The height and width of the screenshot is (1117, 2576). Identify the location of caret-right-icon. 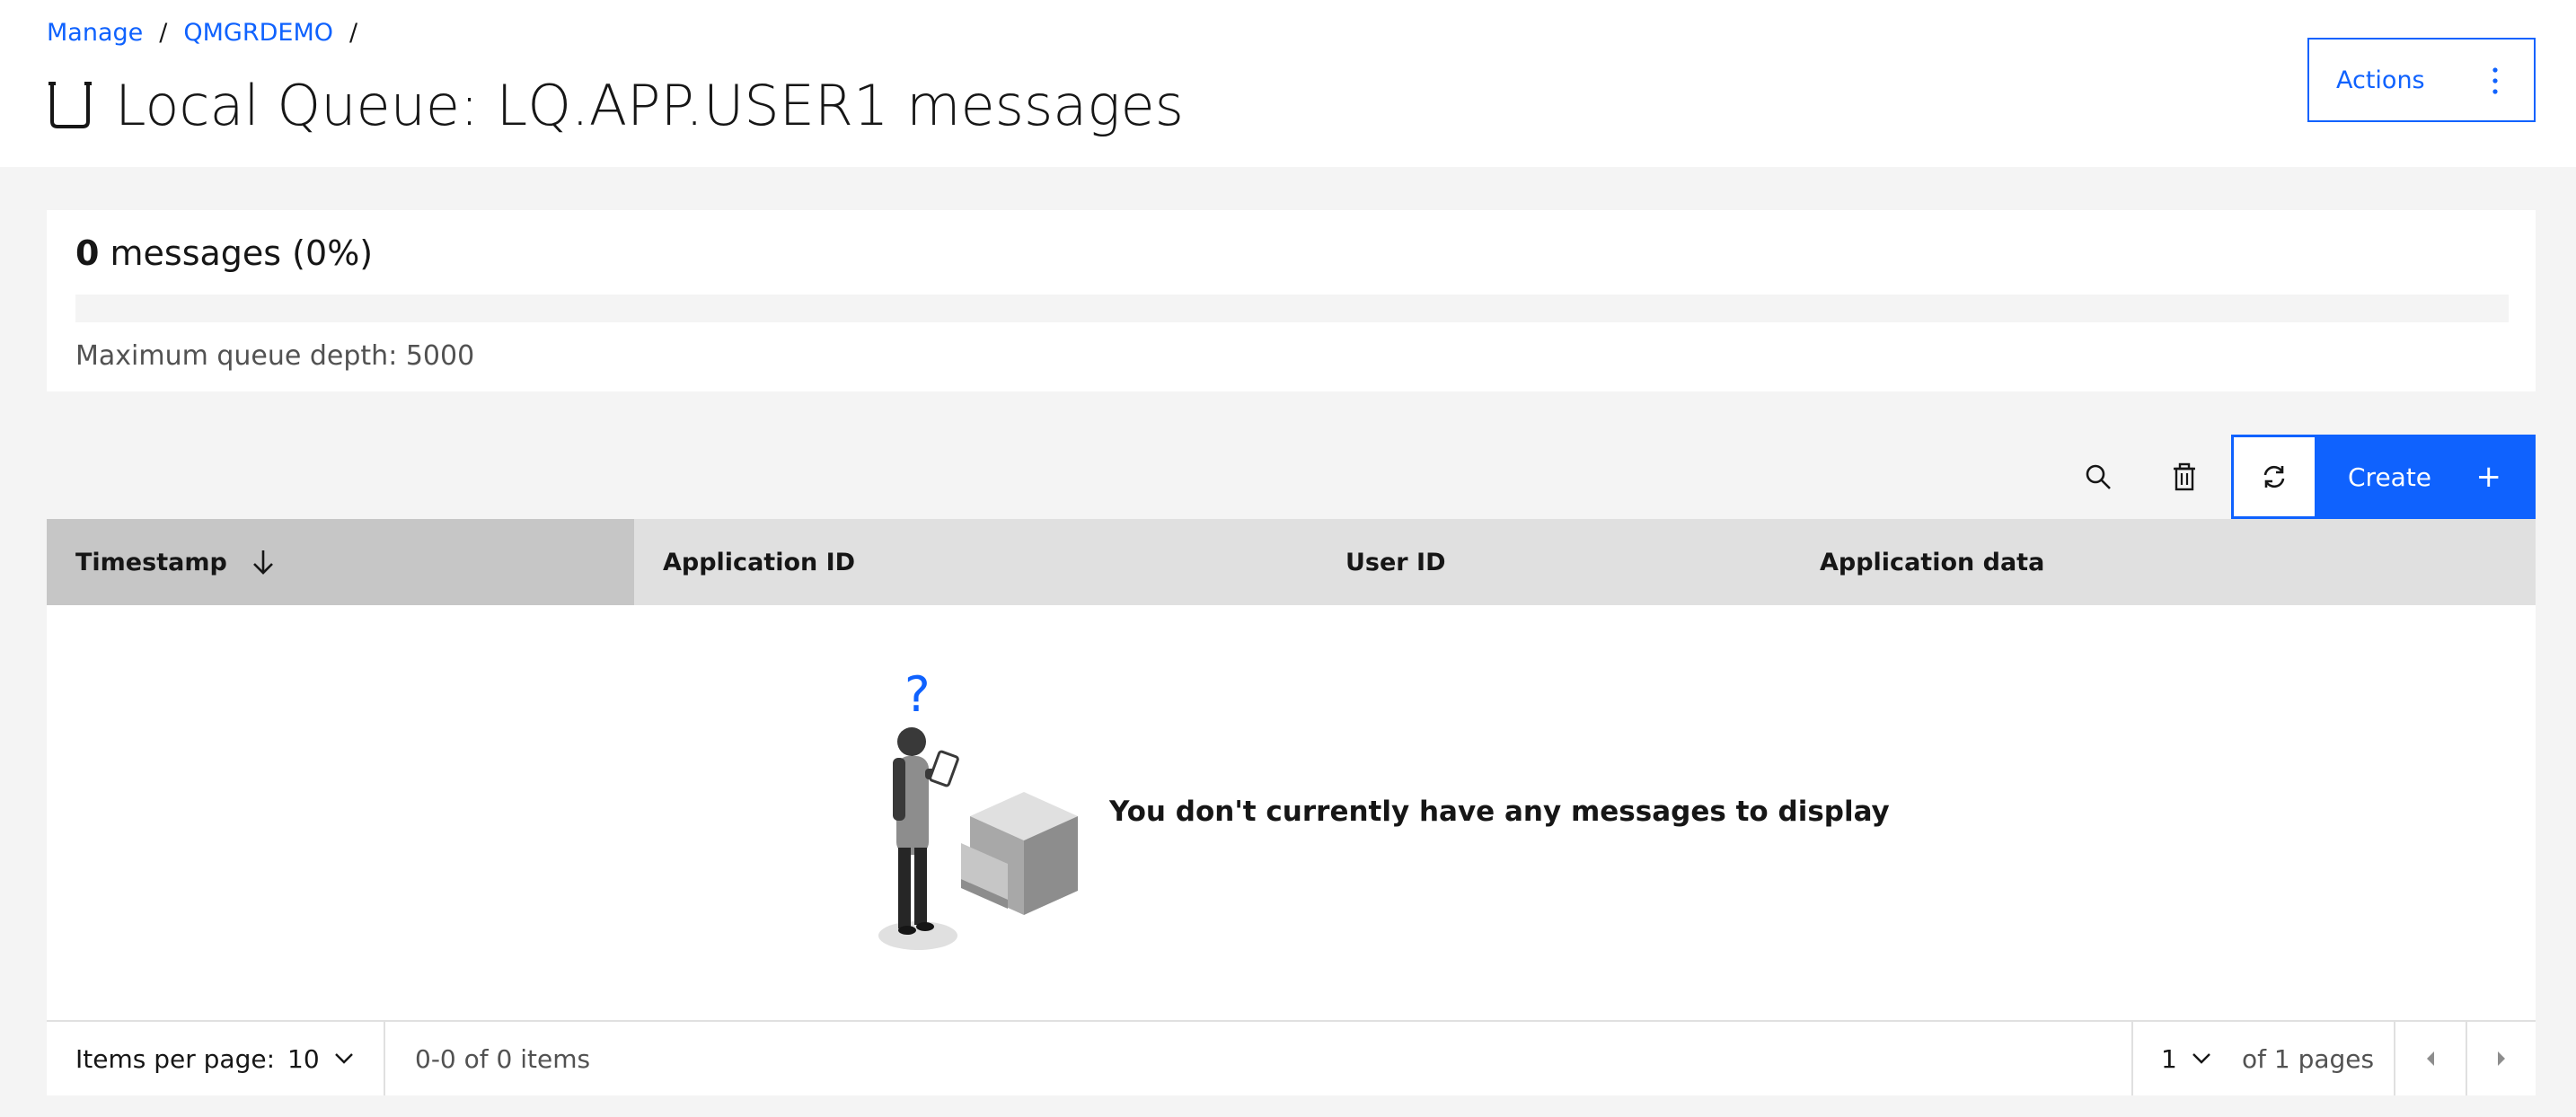
(2501, 1058).